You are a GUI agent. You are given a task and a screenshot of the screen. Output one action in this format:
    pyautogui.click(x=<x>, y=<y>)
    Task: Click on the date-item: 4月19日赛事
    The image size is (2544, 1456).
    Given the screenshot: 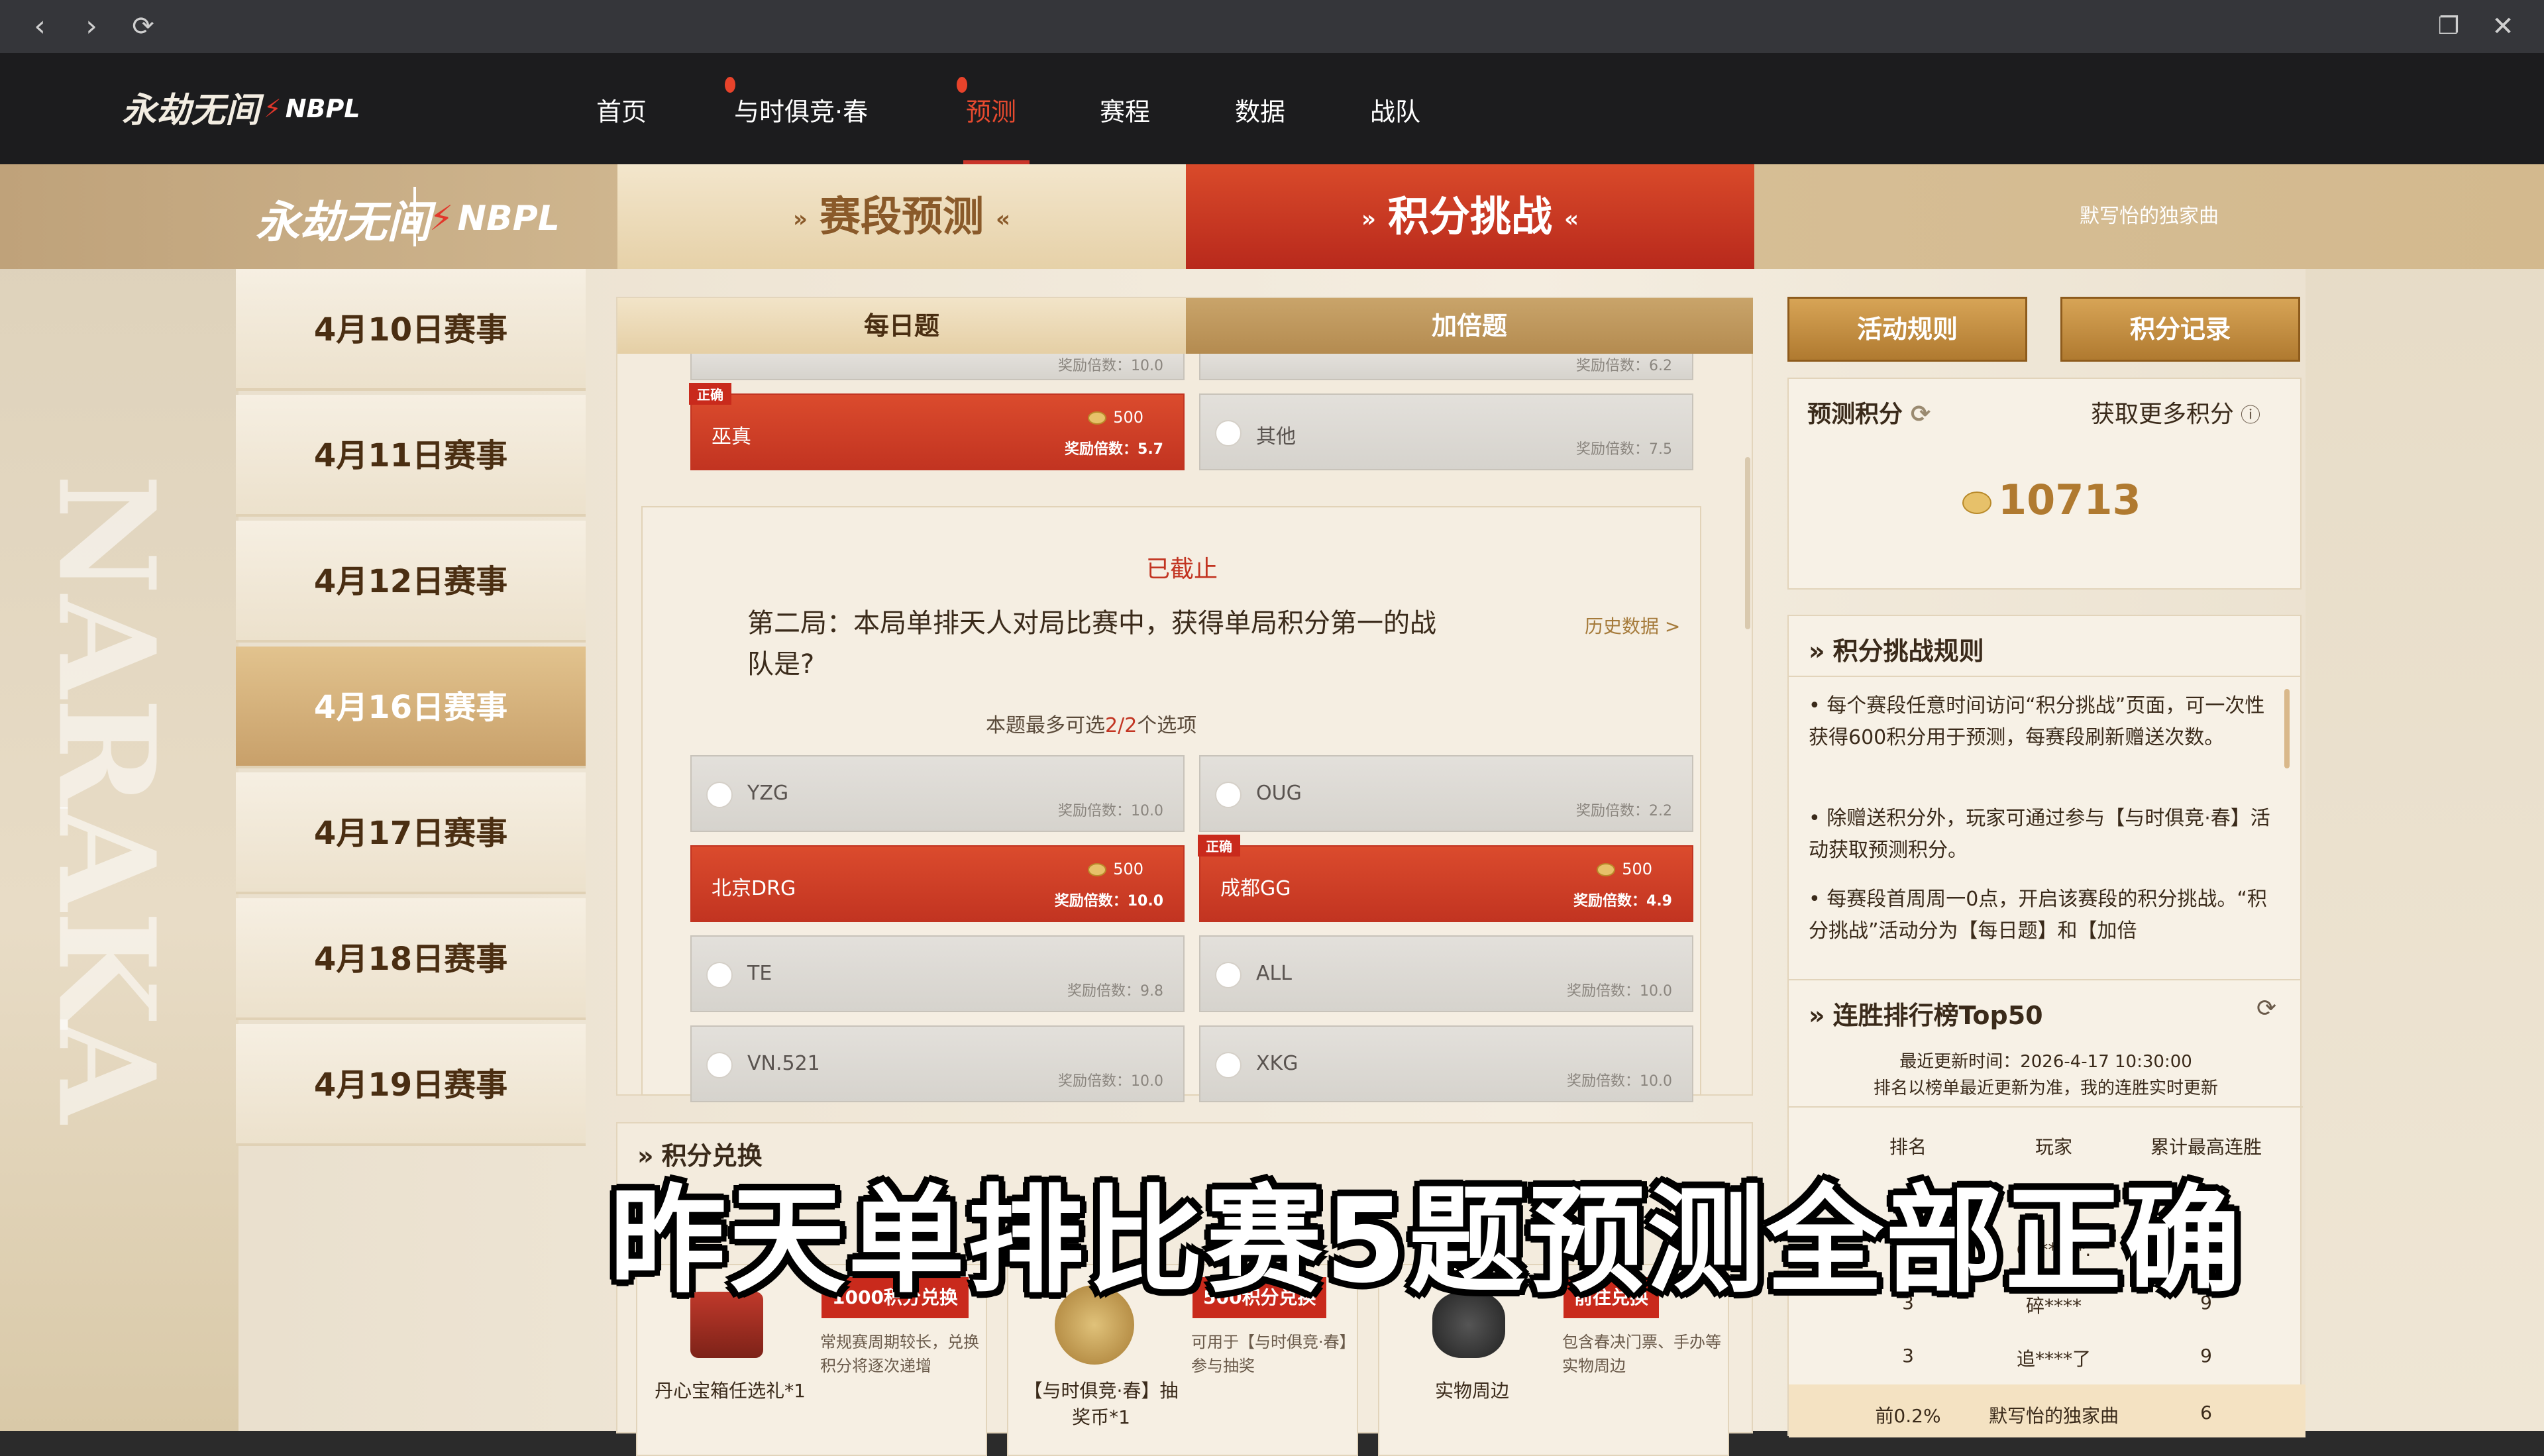 What is the action you would take?
    pyautogui.click(x=411, y=1085)
    